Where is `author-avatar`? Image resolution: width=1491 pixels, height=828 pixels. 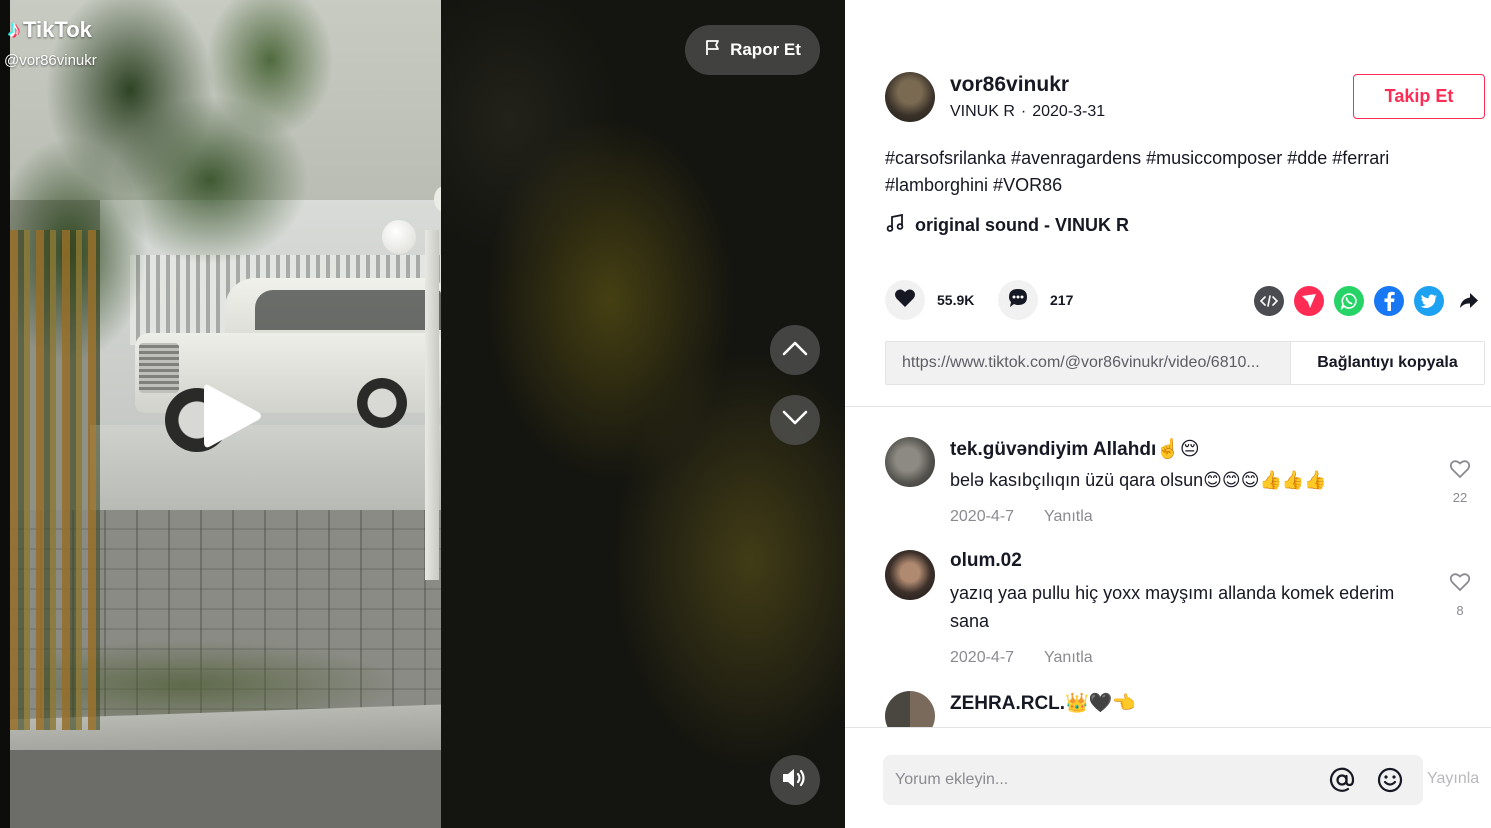
author-avatar is located at coordinates (910, 97).